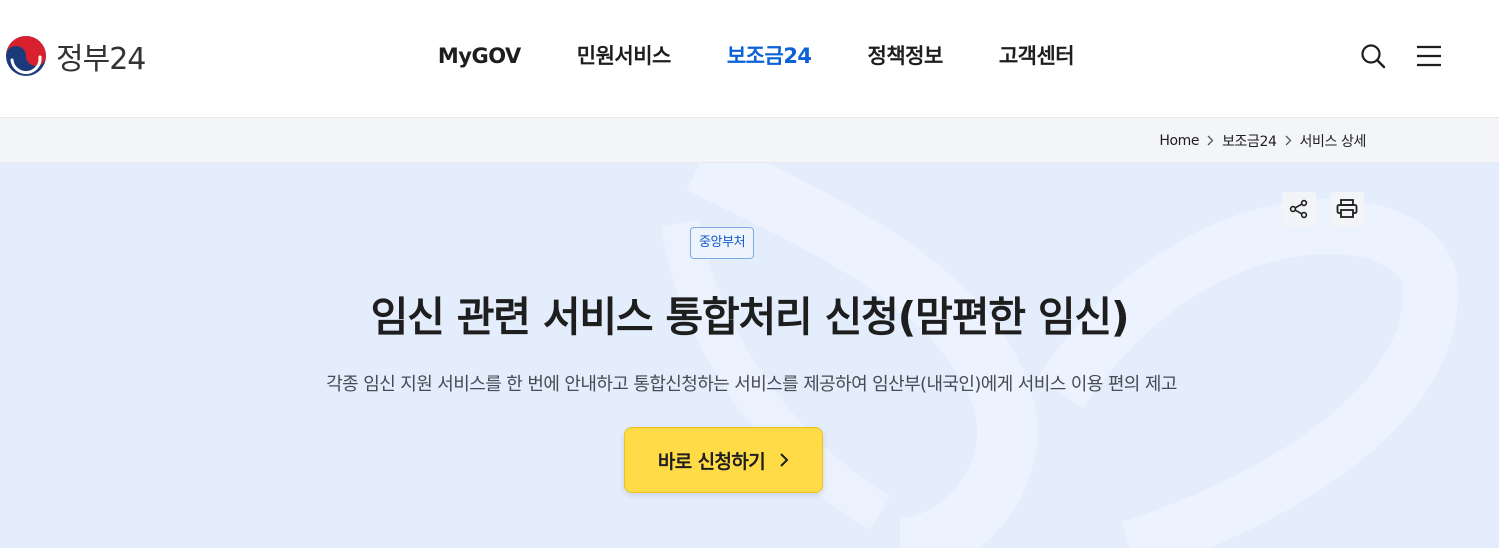  What do you see at coordinates (711, 461) in the screenshot?
I see `apply-now-label: 바로 신청하기` at bounding box center [711, 461].